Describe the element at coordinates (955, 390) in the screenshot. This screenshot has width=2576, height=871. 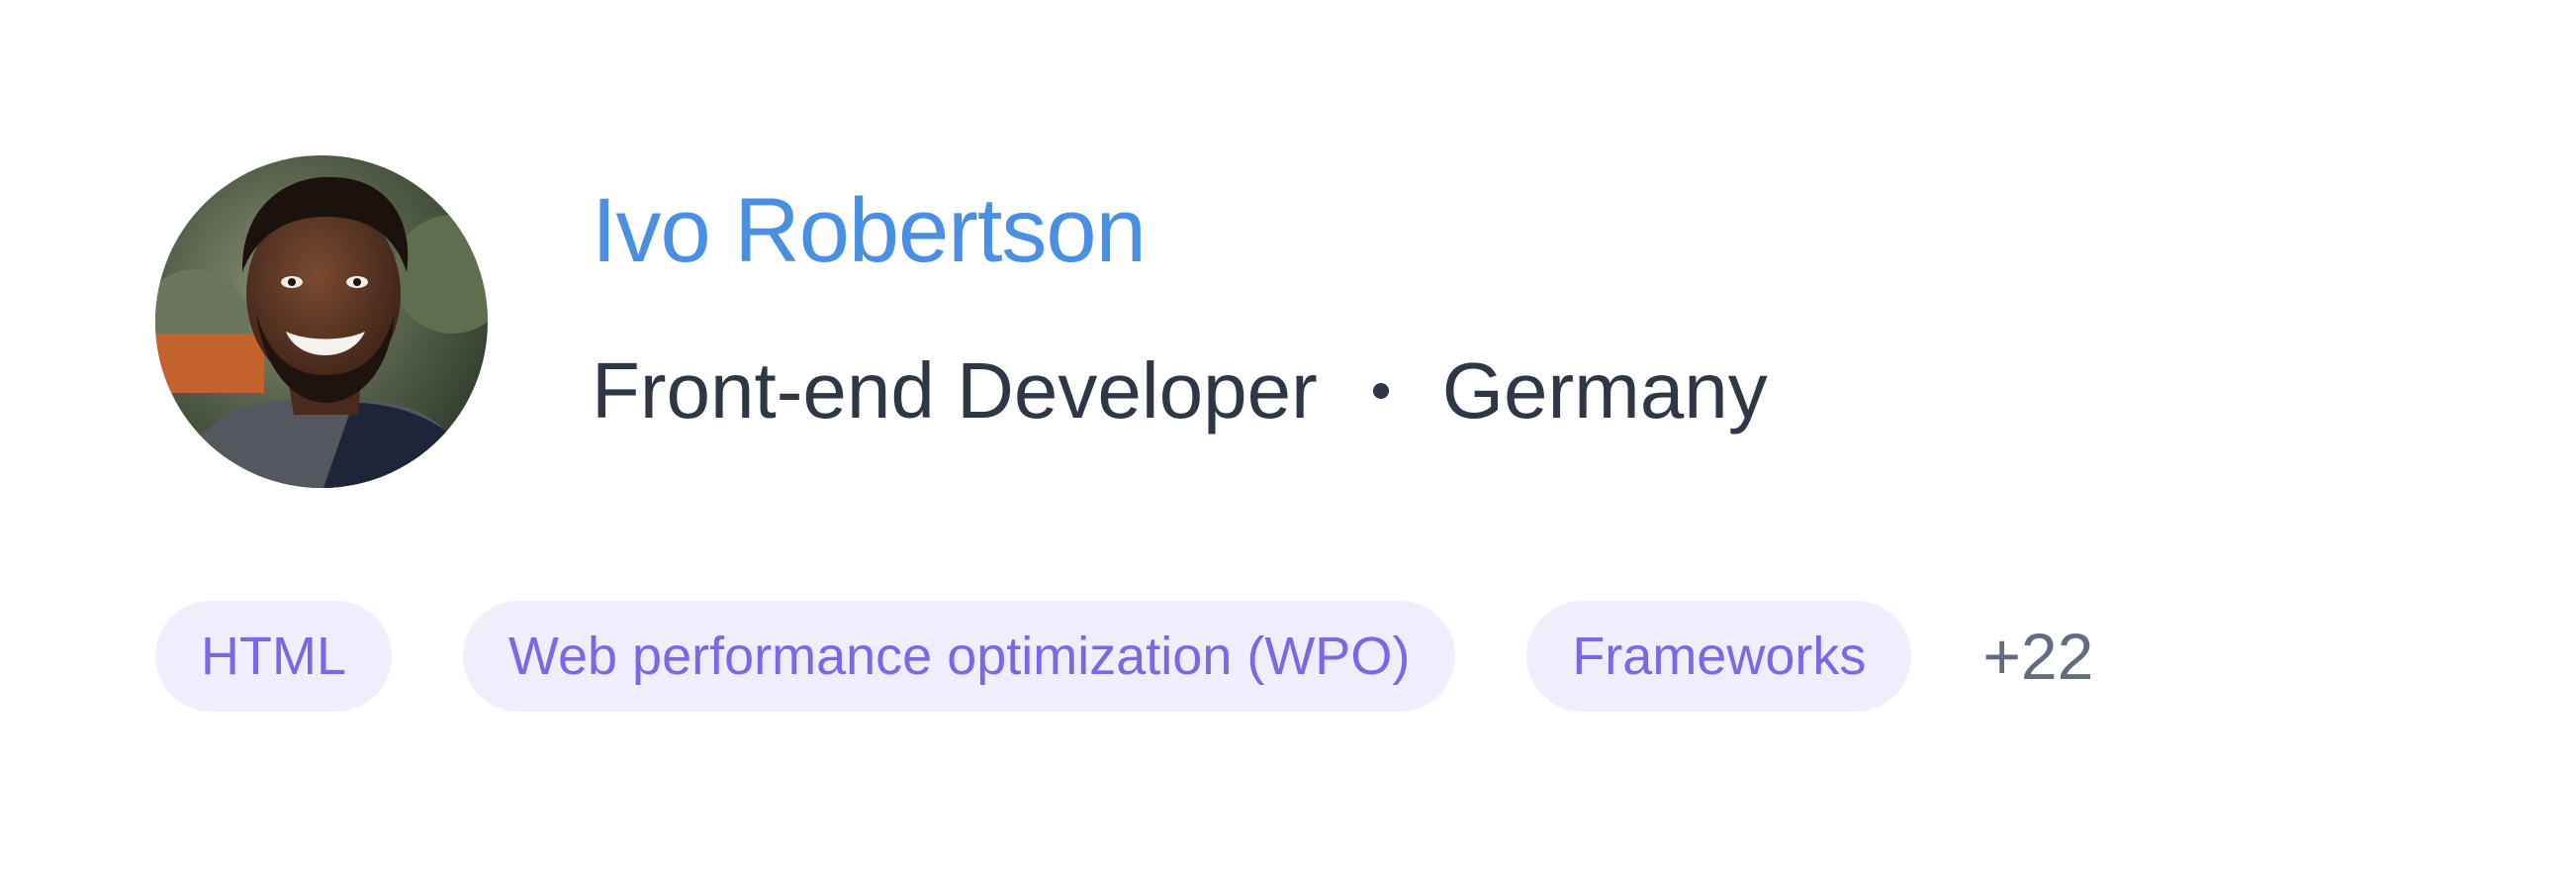
I see `profile-role: Front-end Developer` at that location.